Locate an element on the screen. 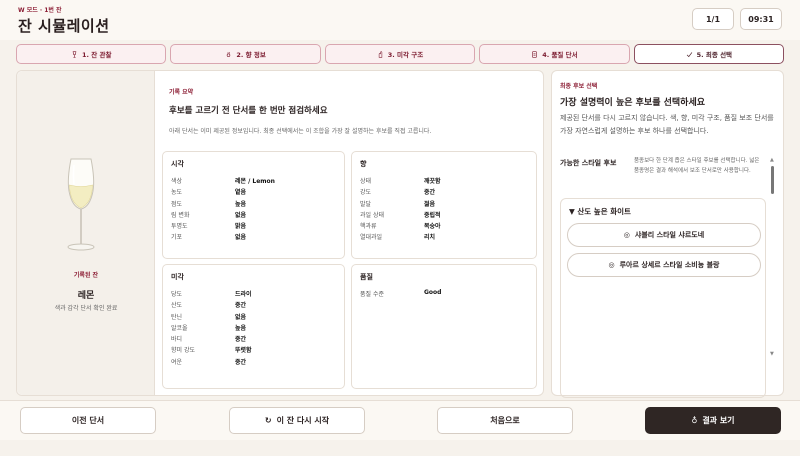 The width and height of the screenshot is (800, 456). view-result-button: ♁ 결과 보기 is located at coordinates (713, 420).